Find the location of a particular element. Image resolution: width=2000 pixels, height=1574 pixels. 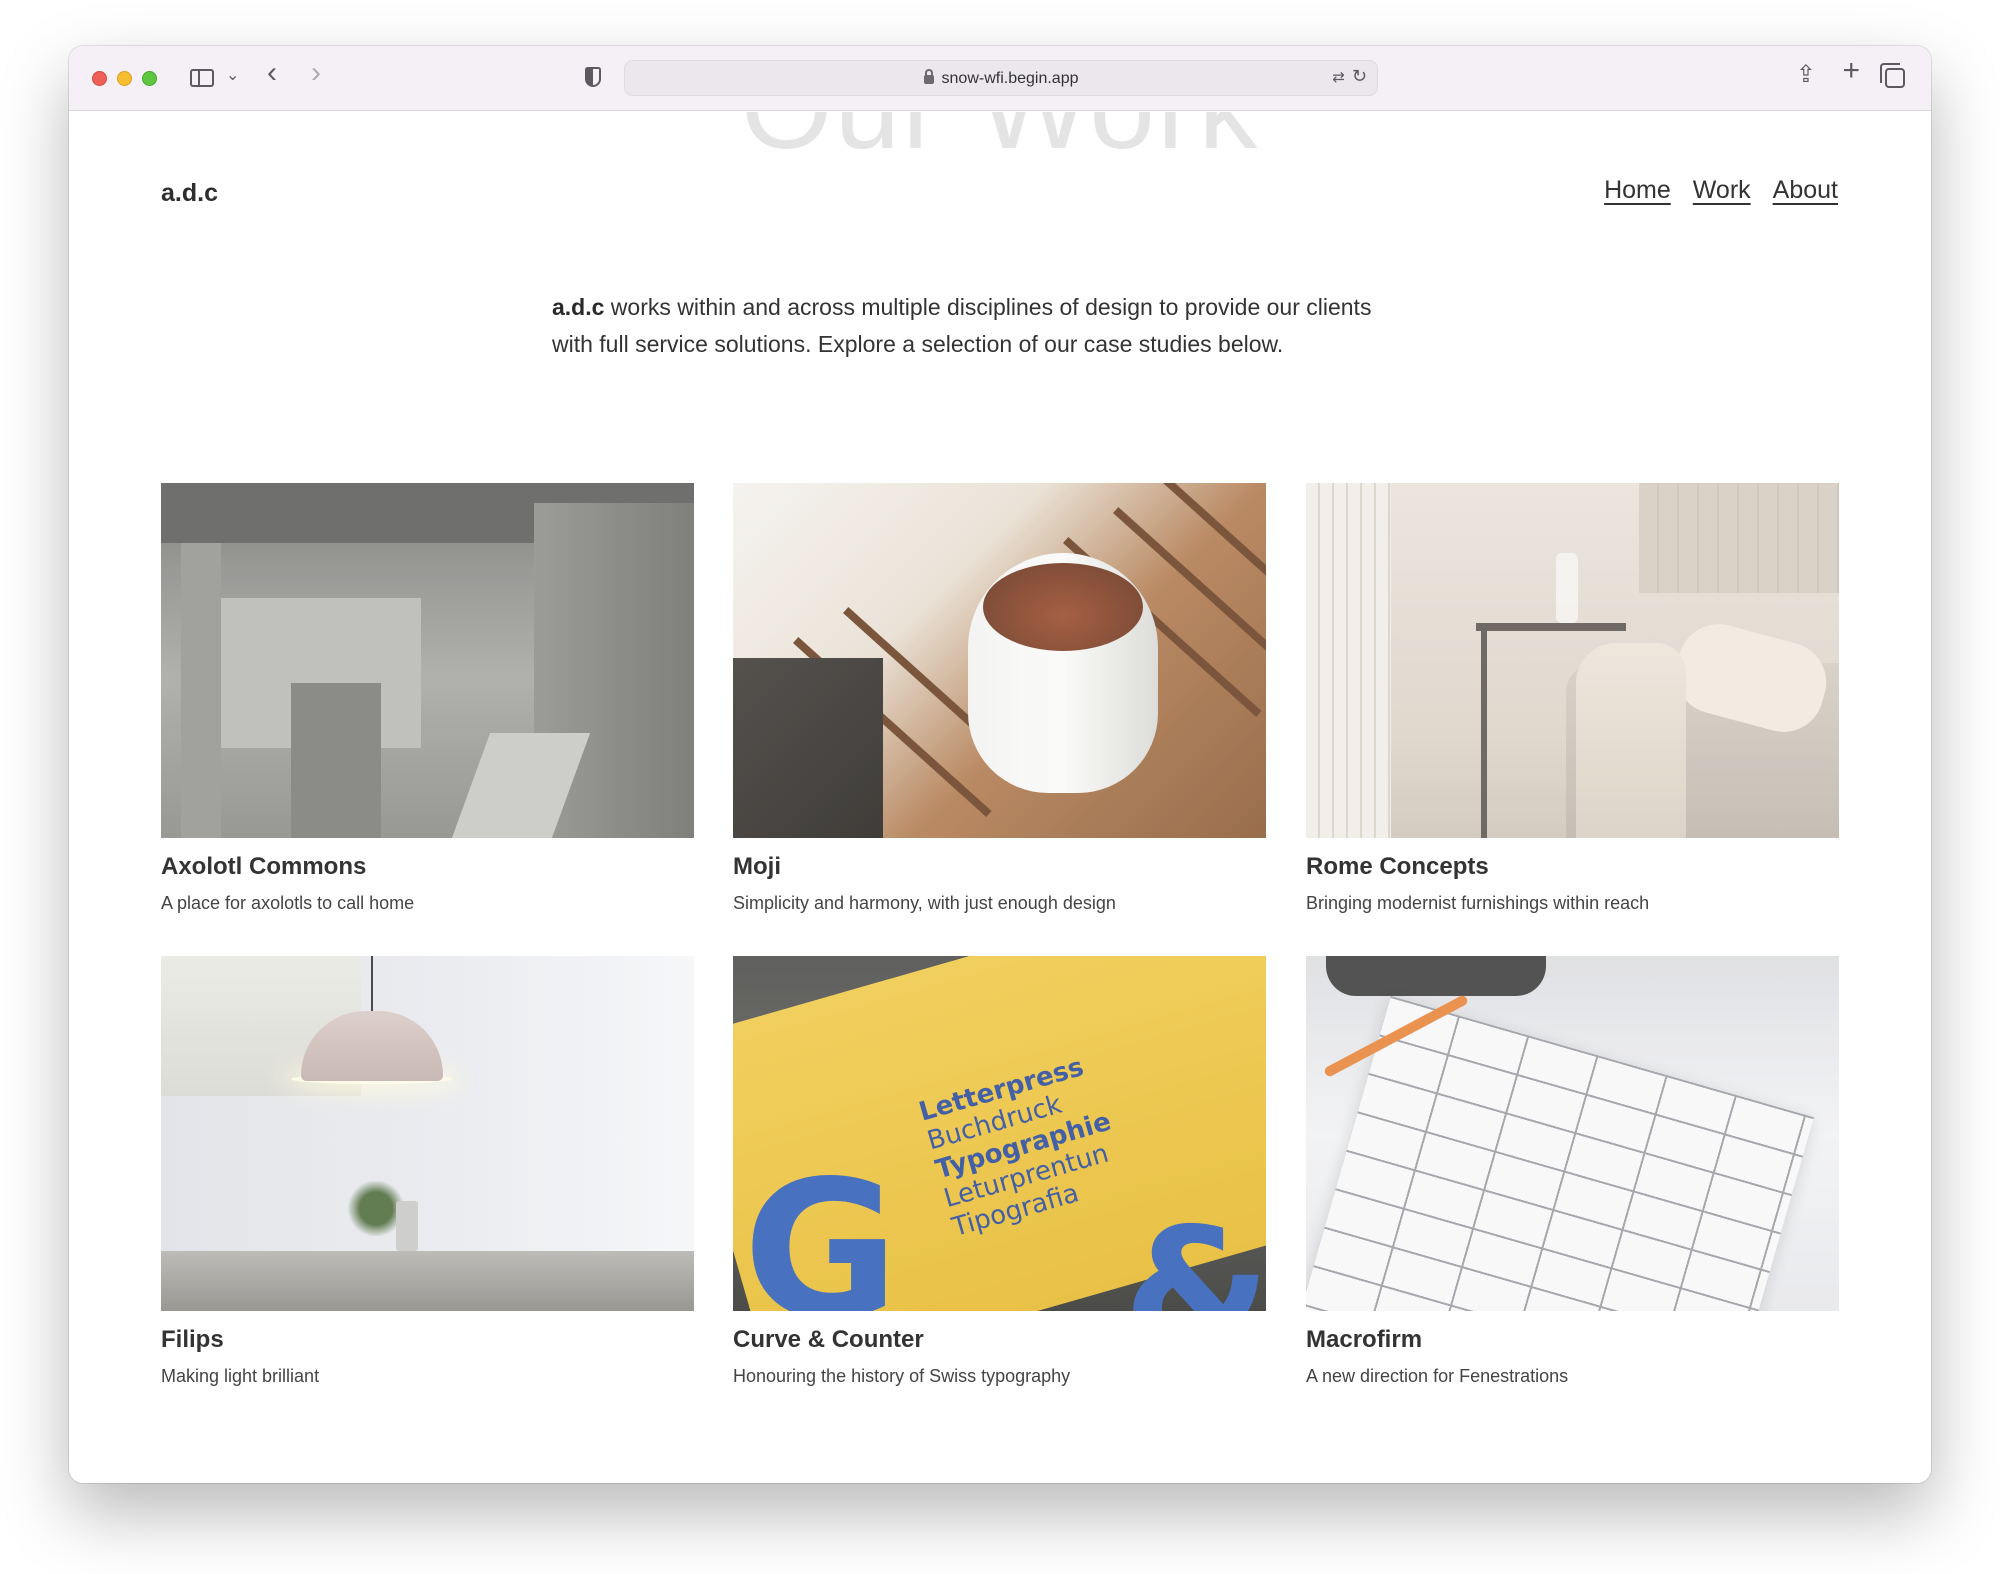

url-text: snow-wfi.begin.app is located at coordinates (1010, 78).